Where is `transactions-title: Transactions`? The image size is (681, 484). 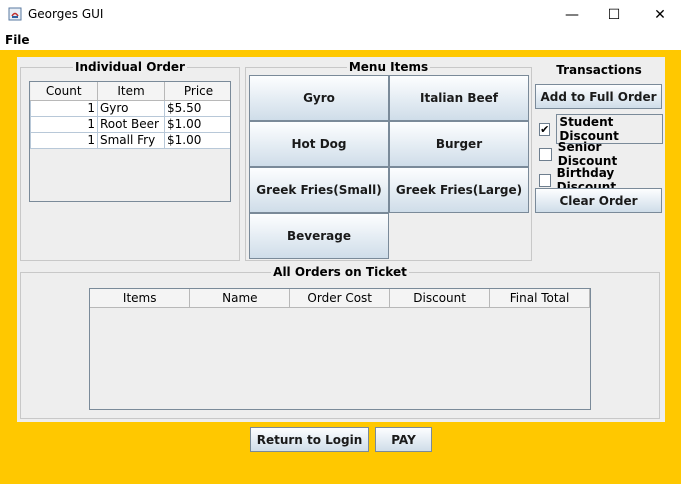 transactions-title: Transactions is located at coordinates (599, 70).